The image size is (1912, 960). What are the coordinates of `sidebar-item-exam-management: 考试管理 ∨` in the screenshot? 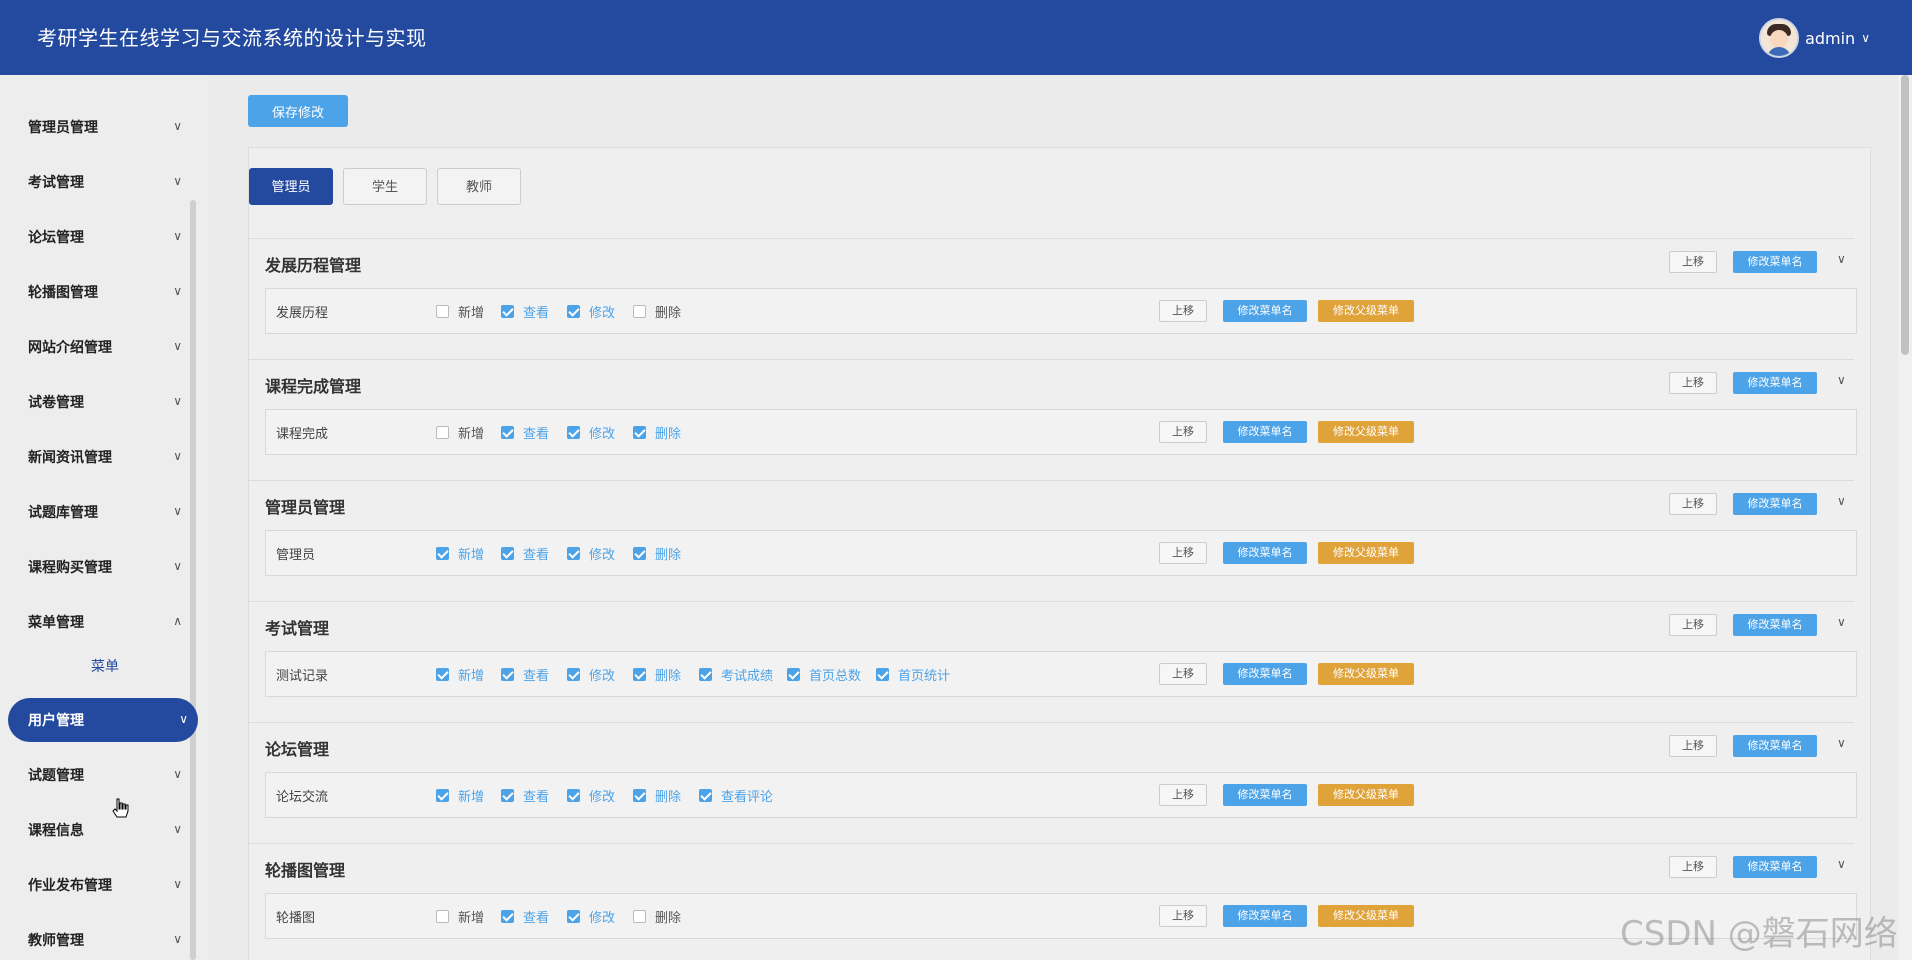 It's located at (100, 182).